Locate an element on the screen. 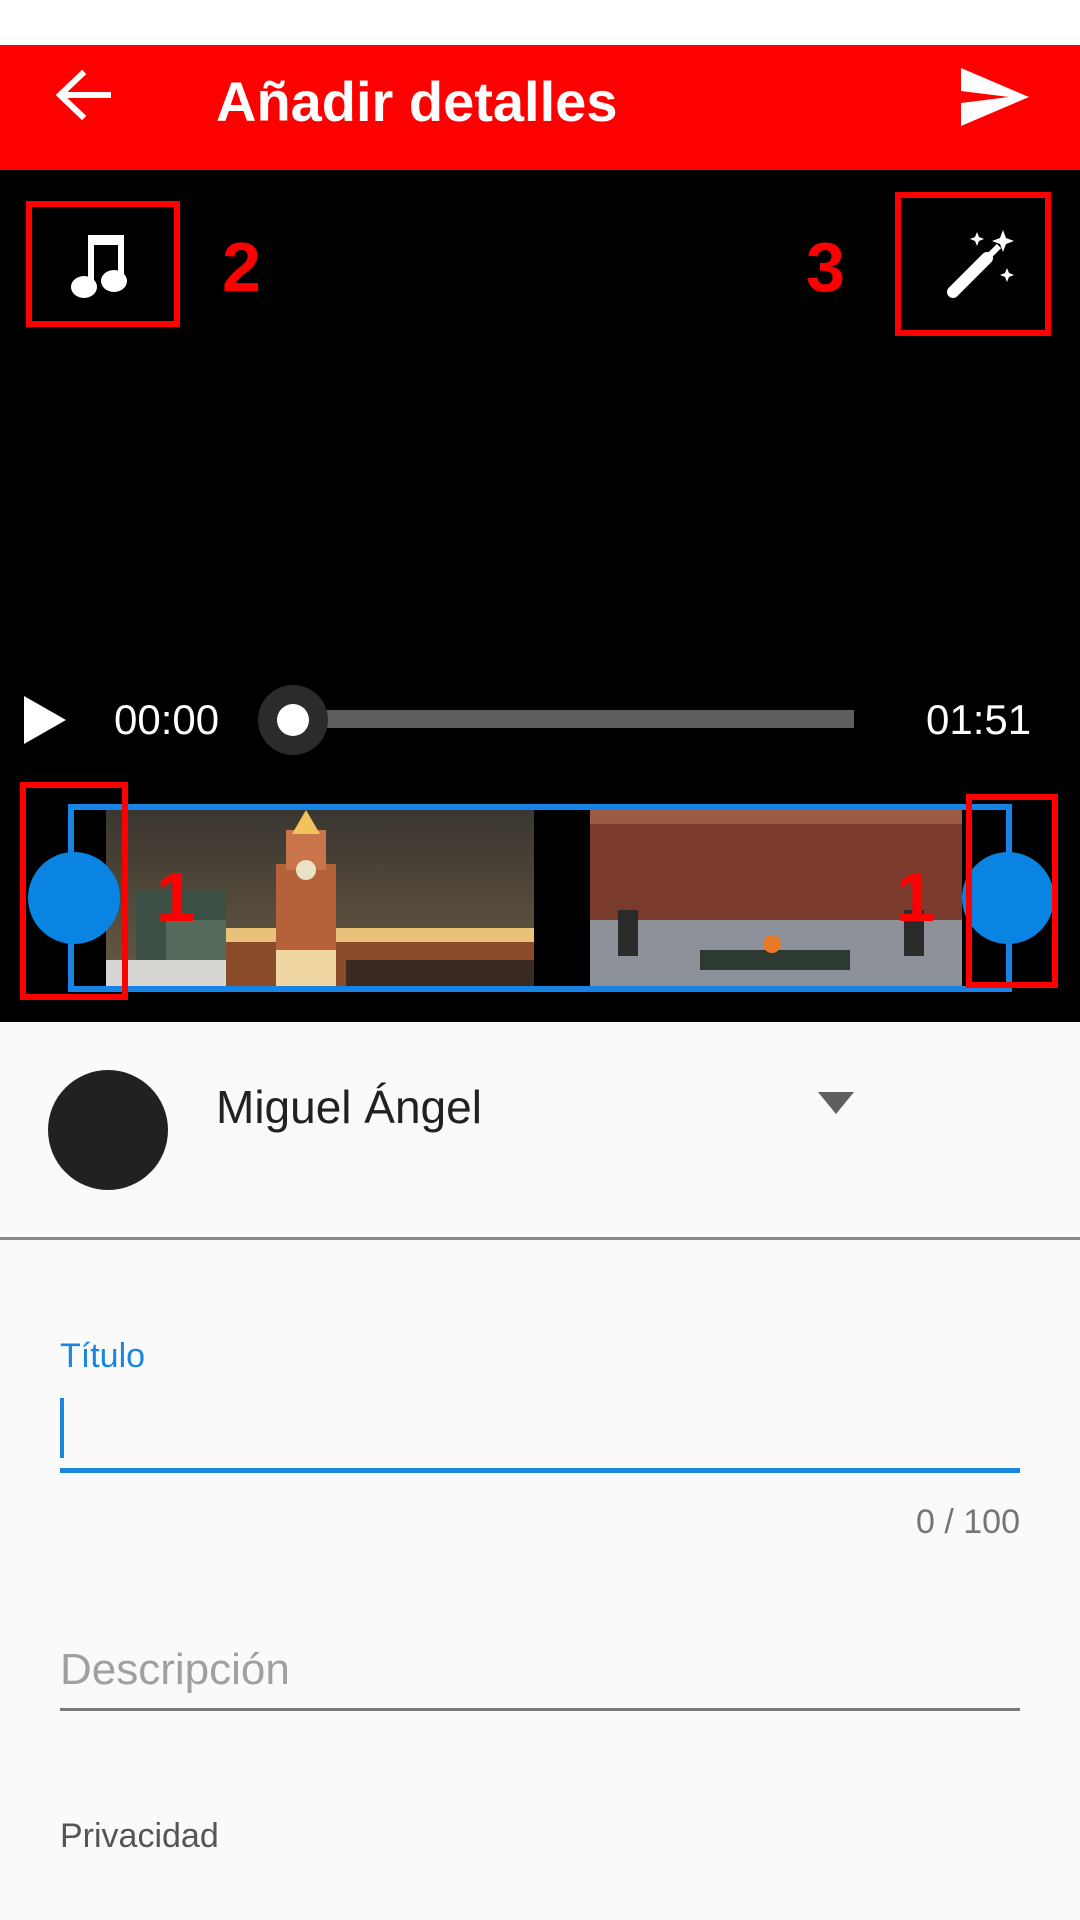 The height and width of the screenshot is (1920, 1080). text-caret is located at coordinates (62, 1428).